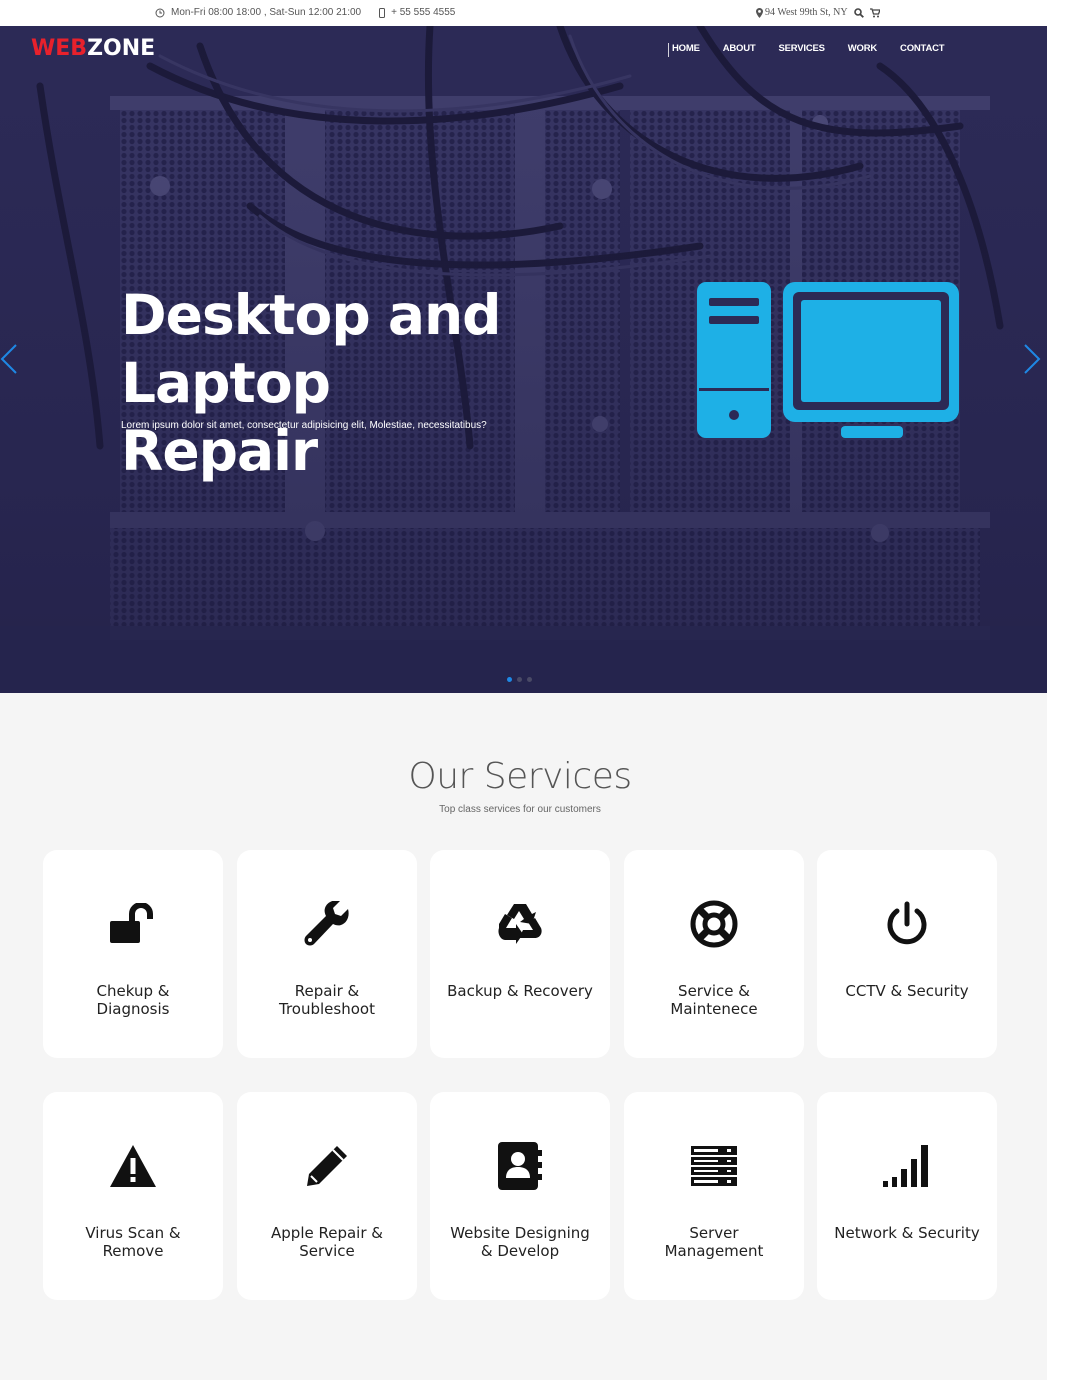  What do you see at coordinates (133, 954) in the screenshot?
I see `service-card-checkup: Chekup & Diagnosis` at bounding box center [133, 954].